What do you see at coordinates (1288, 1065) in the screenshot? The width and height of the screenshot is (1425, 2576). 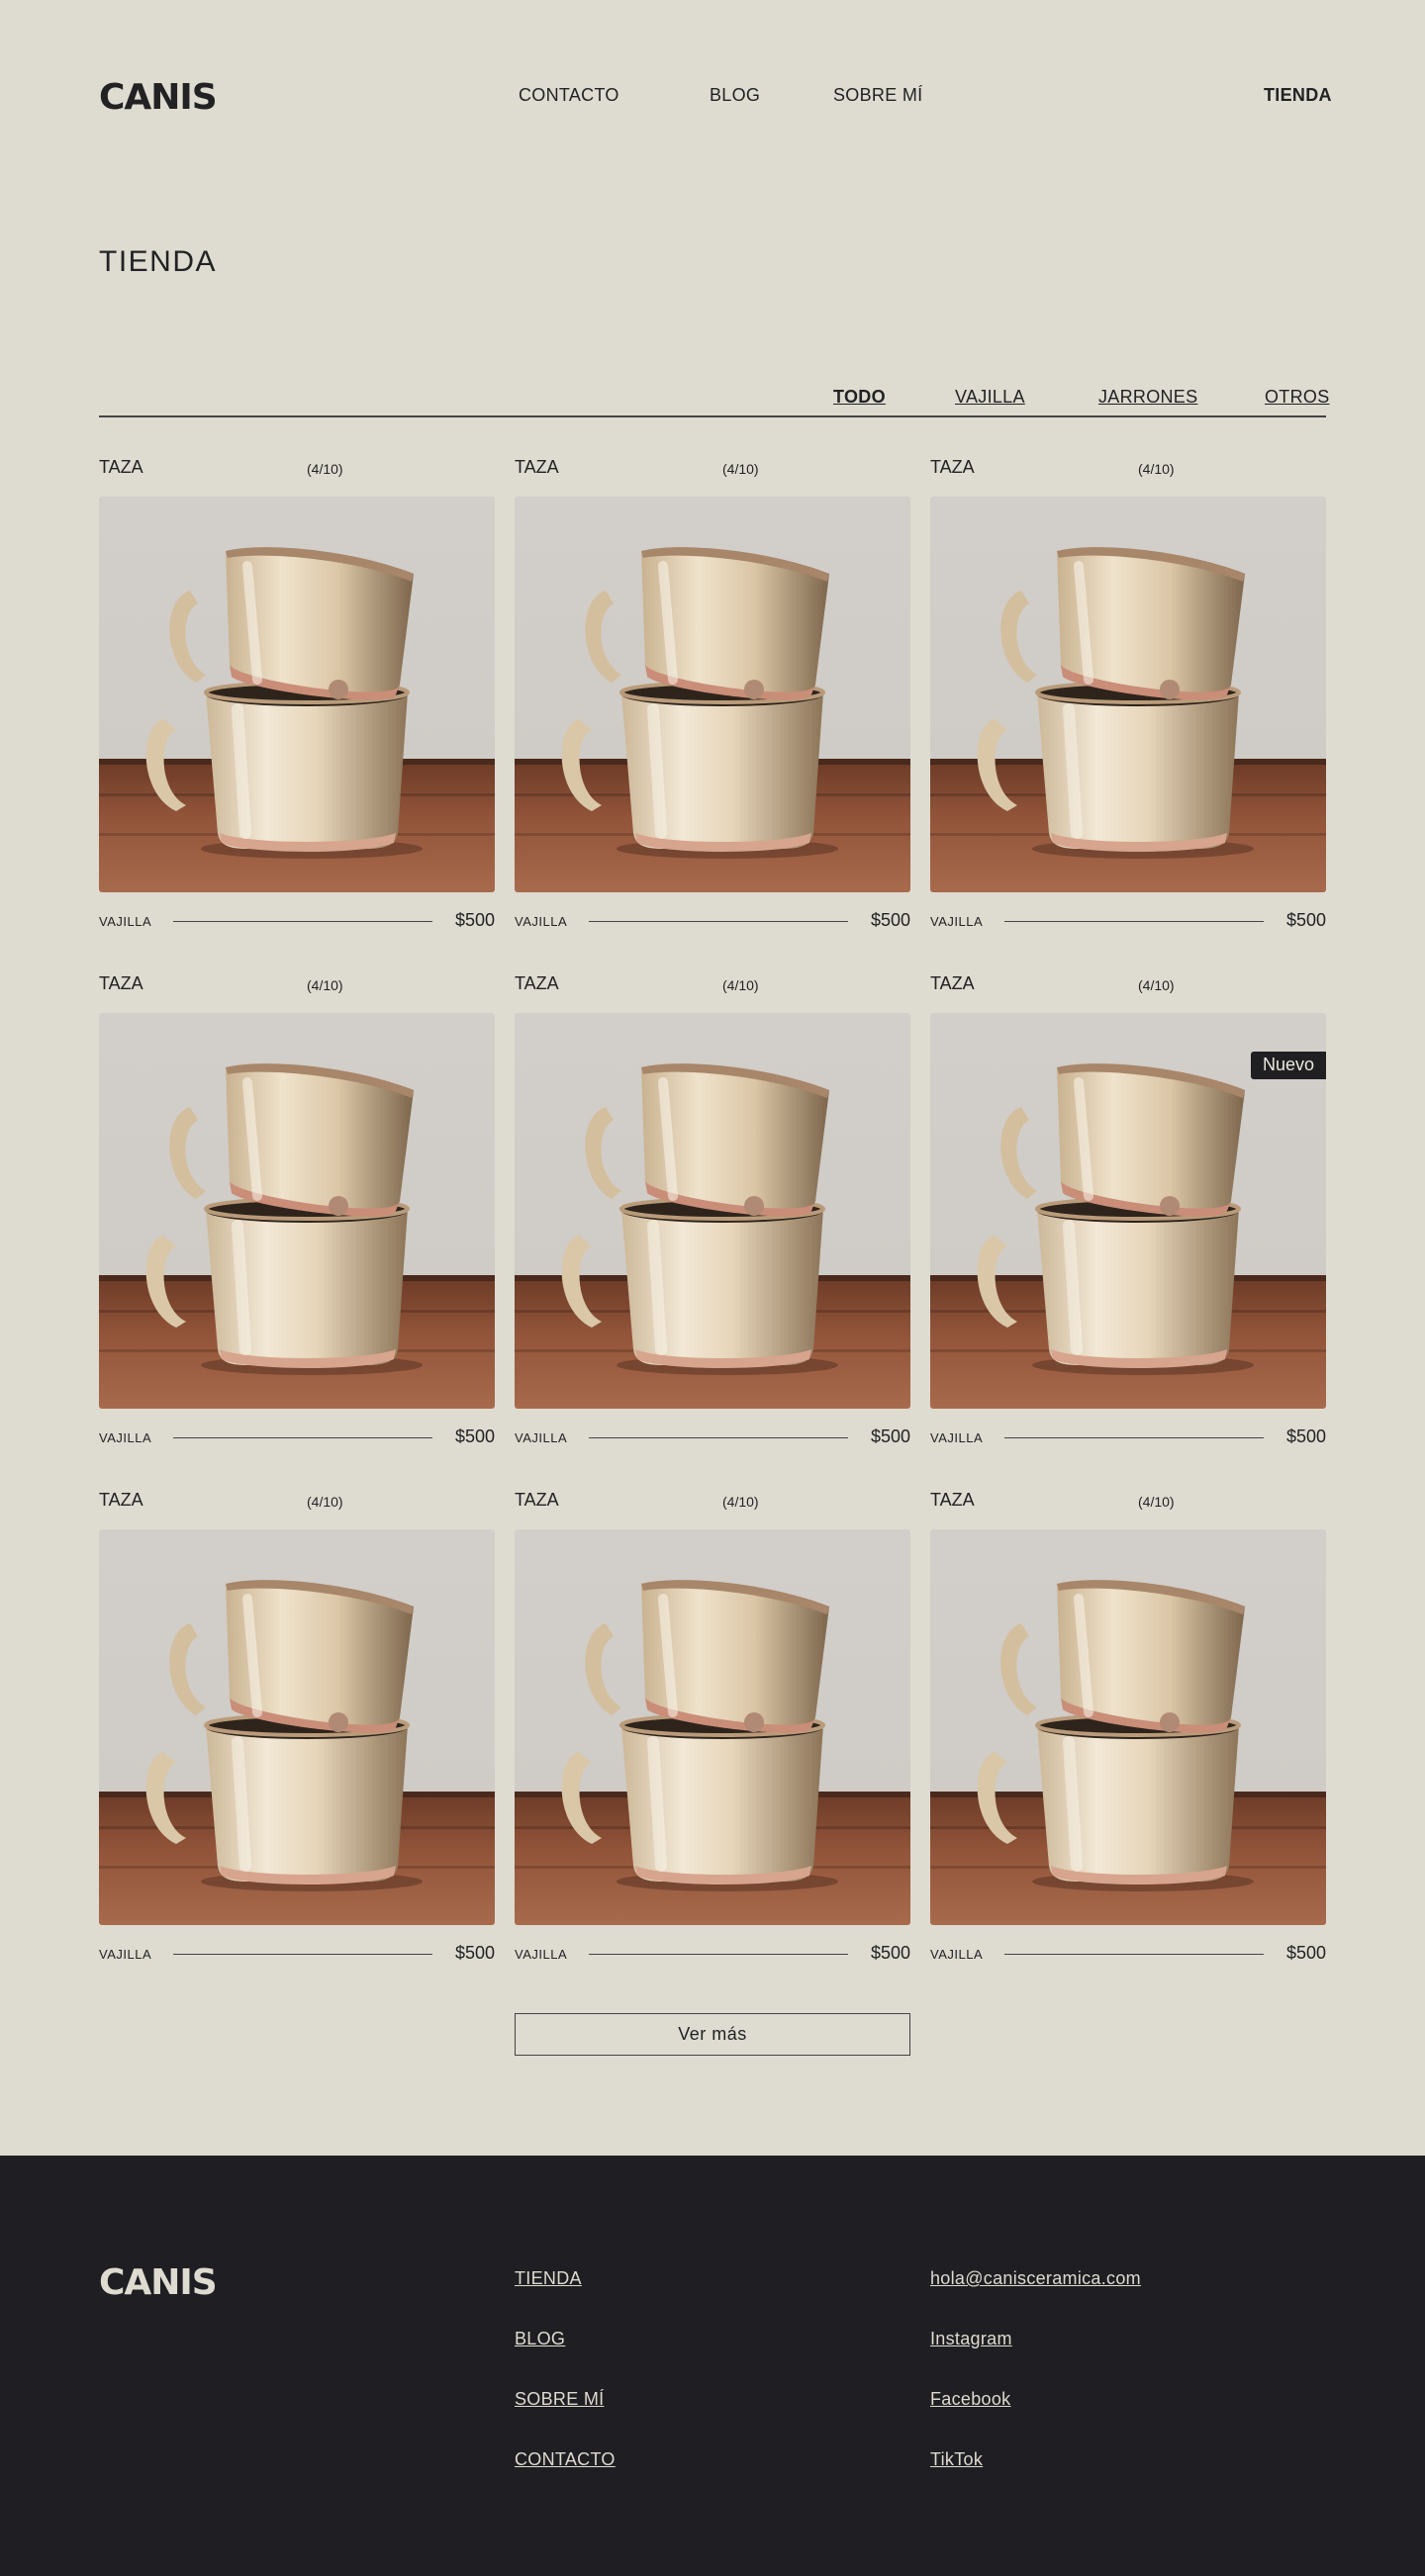 I see `new-badge: Nuevo` at bounding box center [1288, 1065].